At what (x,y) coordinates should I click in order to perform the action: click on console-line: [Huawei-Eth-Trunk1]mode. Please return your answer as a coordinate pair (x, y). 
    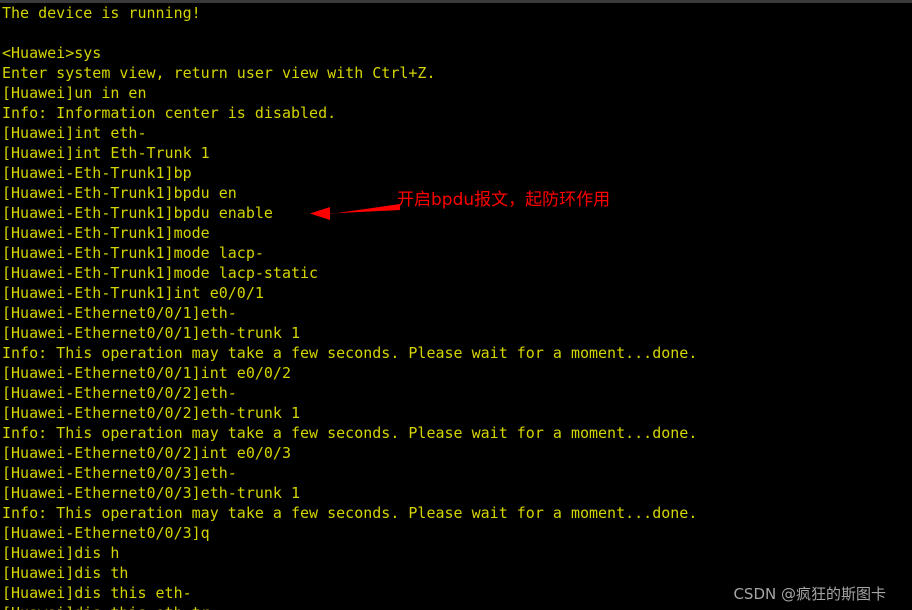
    Looking at the image, I should click on (106, 233).